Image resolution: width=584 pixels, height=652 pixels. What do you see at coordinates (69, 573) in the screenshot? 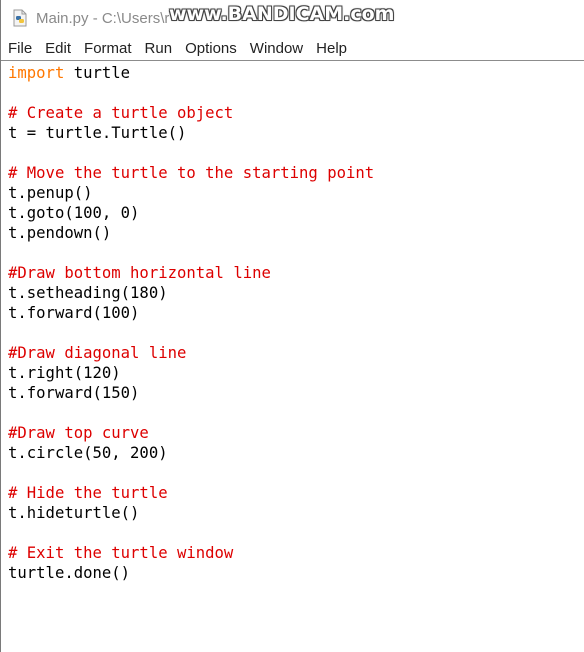
I see `code-token: turtle.done()` at bounding box center [69, 573].